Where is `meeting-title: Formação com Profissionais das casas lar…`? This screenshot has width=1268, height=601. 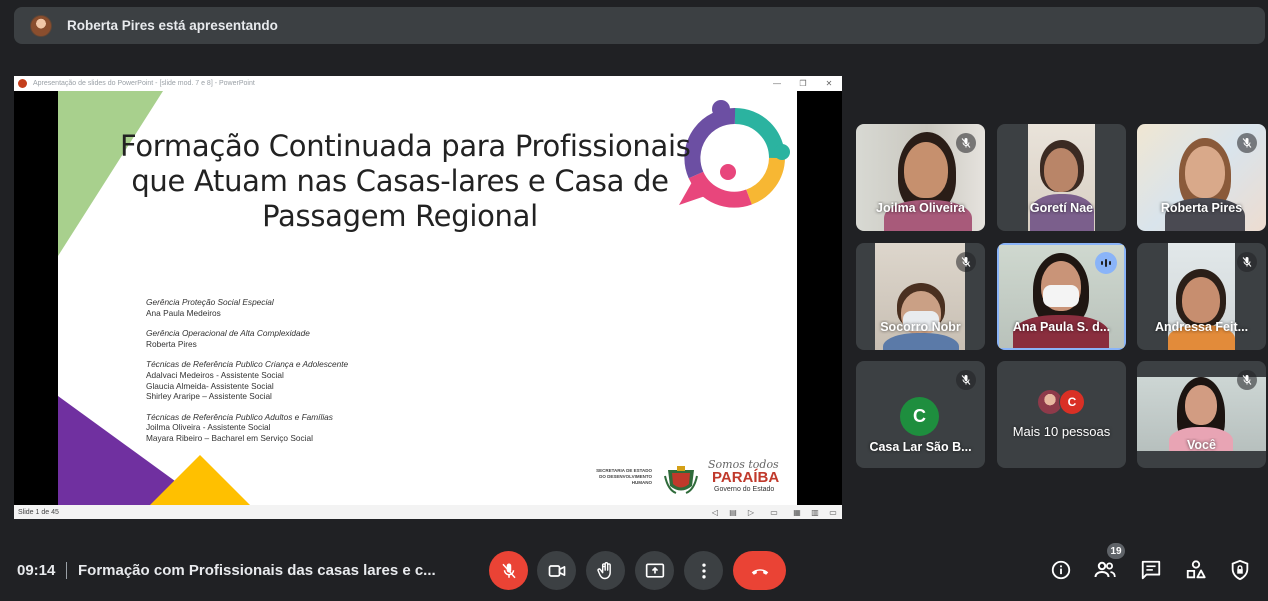 meeting-title: Formação com Profissionais das casas lar… is located at coordinates (257, 570).